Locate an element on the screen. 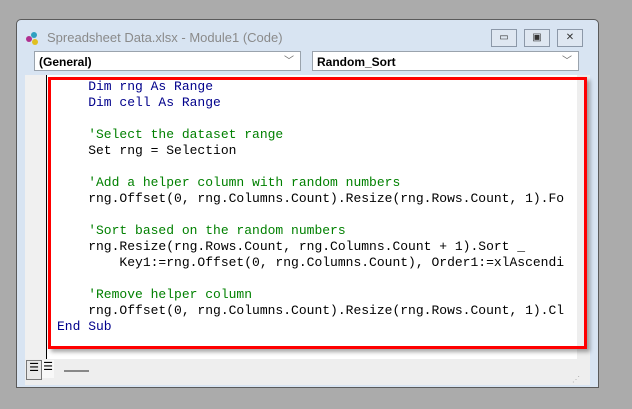 Image resolution: width=632 pixels, height=409 pixels. procedure-dropdown-value: Random_Sort is located at coordinates (356, 62).